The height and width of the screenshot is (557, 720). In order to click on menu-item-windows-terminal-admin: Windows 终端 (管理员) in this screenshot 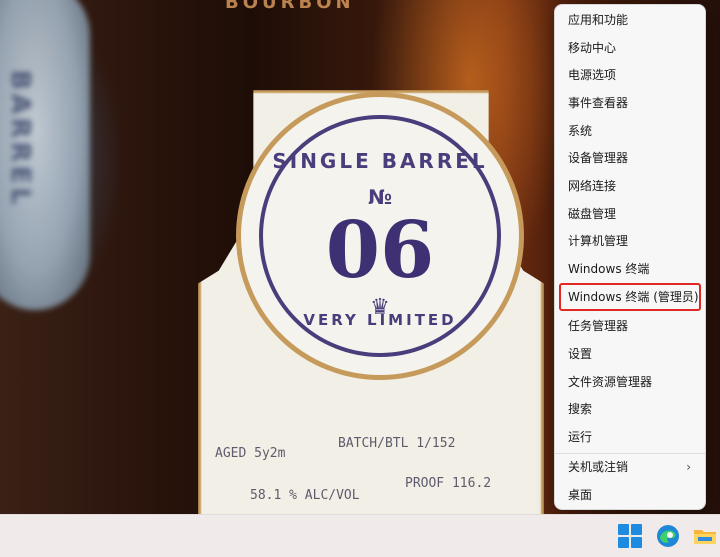, I will do `click(630, 297)`.